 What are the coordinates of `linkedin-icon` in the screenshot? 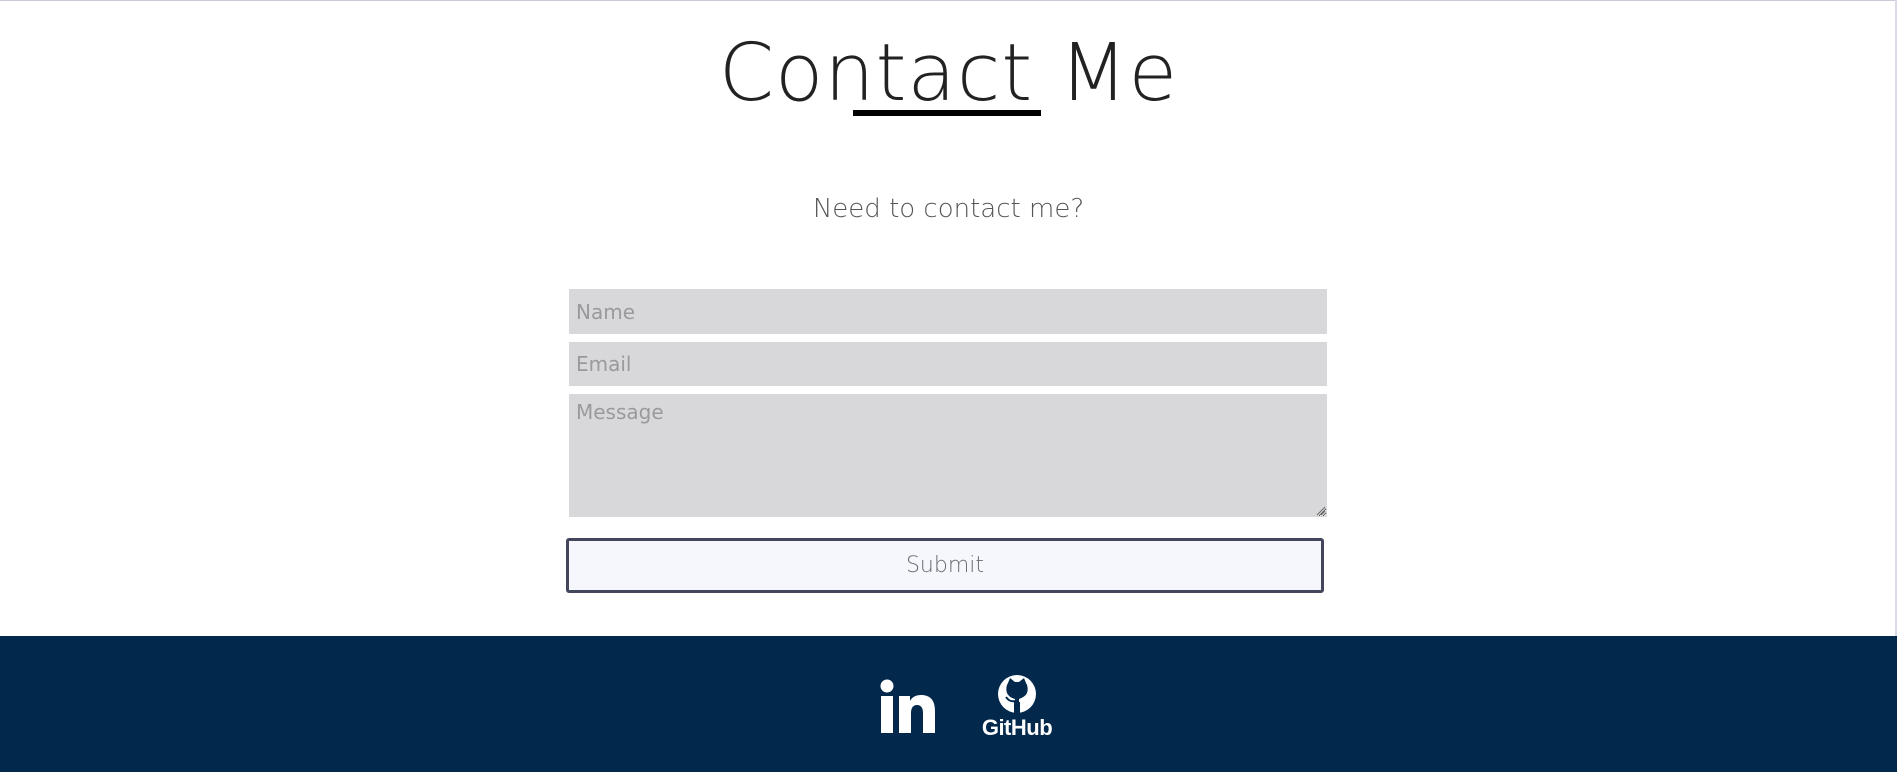 It's located at (907, 706).